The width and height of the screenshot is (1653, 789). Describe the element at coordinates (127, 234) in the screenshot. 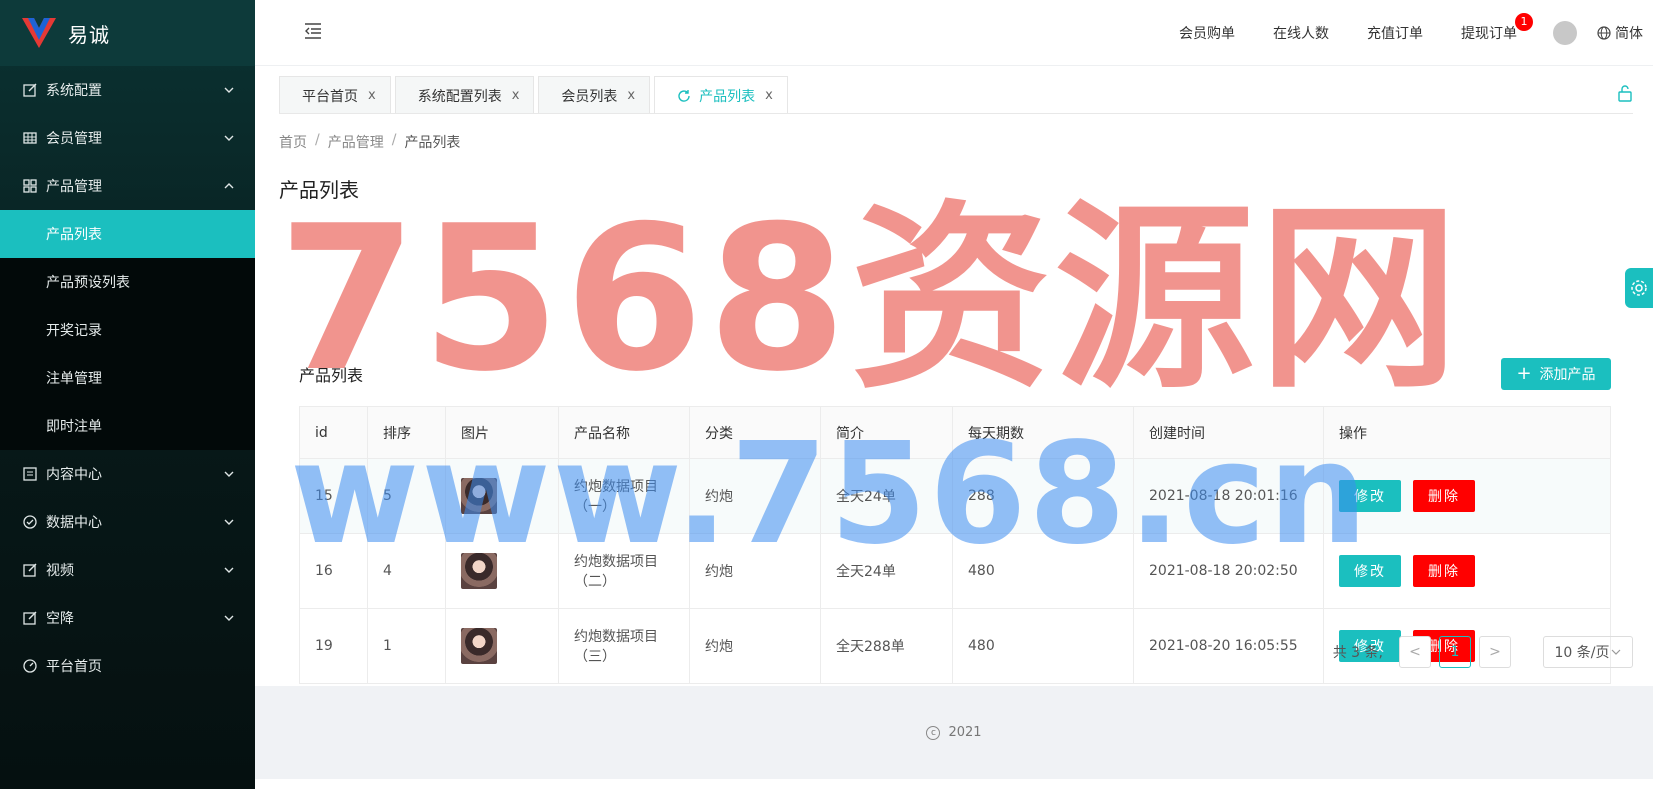

I see `sidebar-subitem-product-list: 产品列表` at that location.